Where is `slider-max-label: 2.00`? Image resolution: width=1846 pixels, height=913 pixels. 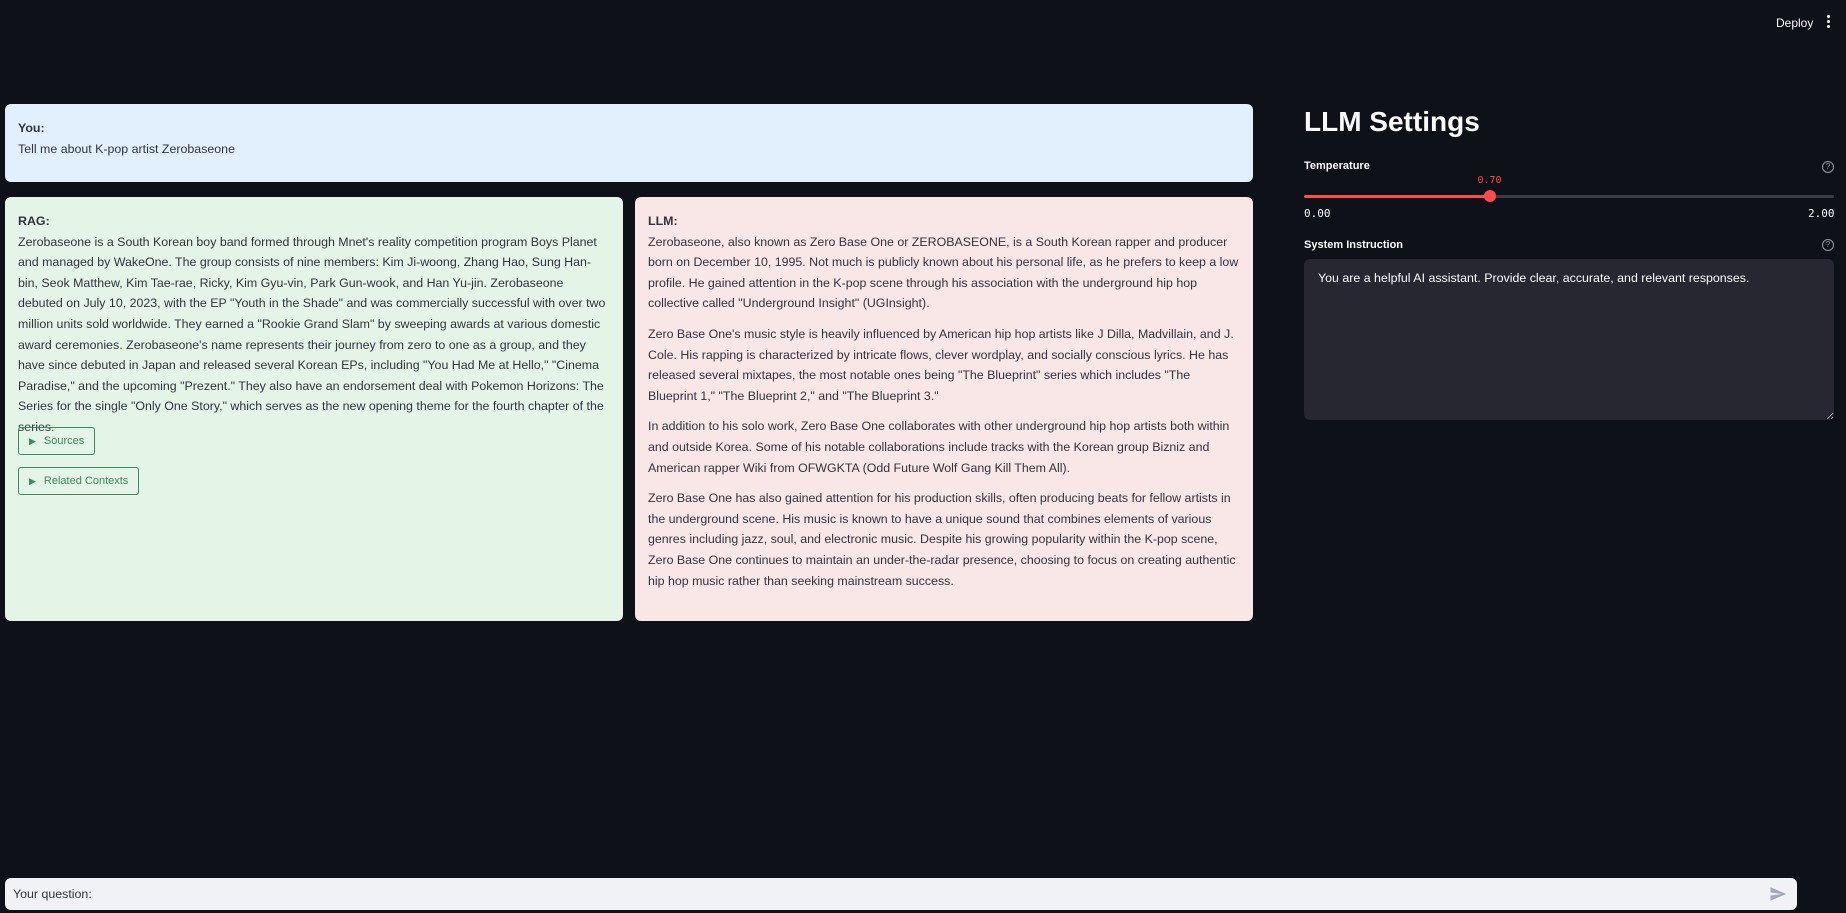 slider-max-label: 2.00 is located at coordinates (1821, 213).